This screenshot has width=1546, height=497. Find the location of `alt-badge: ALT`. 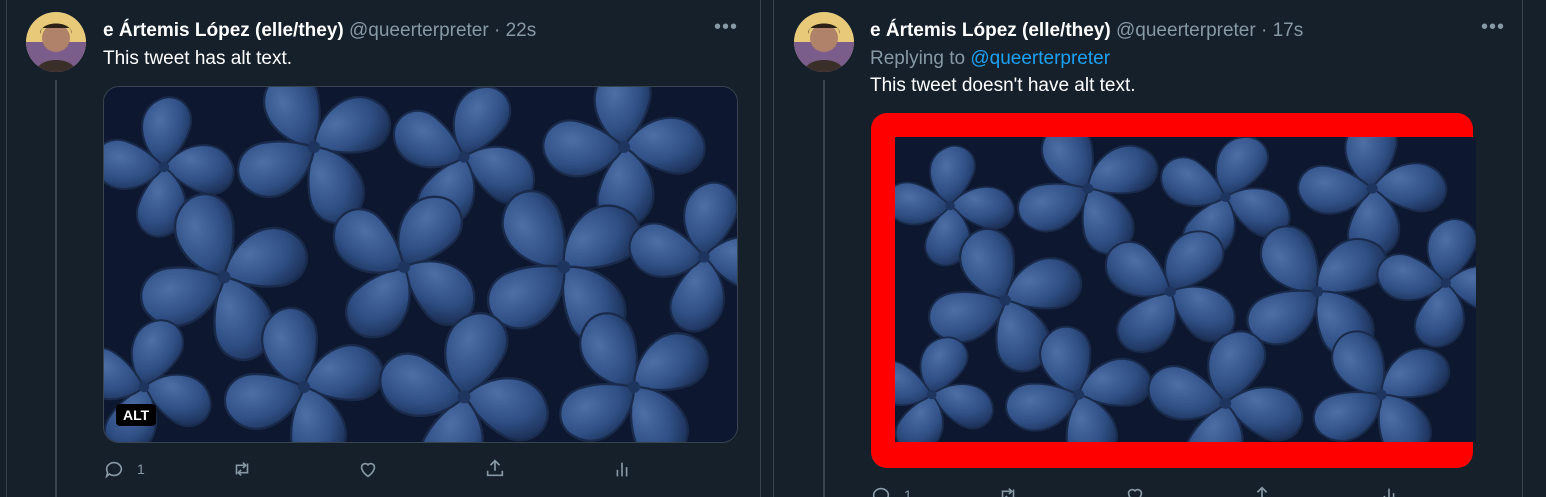

alt-badge: ALT is located at coordinates (136, 415).